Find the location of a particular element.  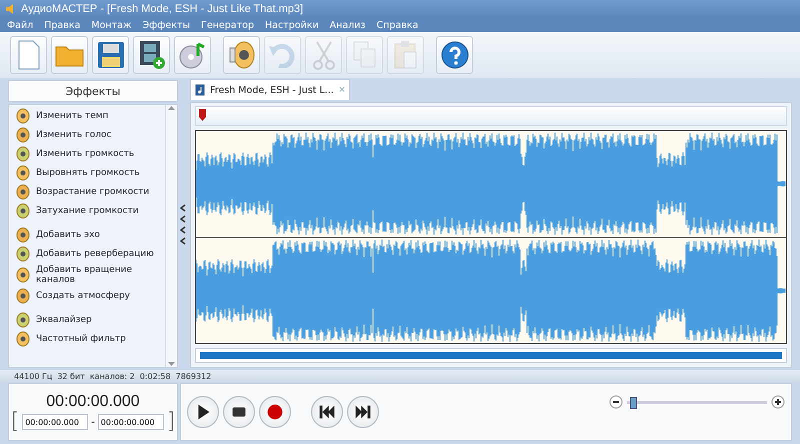

status-text: 7869312 is located at coordinates (194, 376).